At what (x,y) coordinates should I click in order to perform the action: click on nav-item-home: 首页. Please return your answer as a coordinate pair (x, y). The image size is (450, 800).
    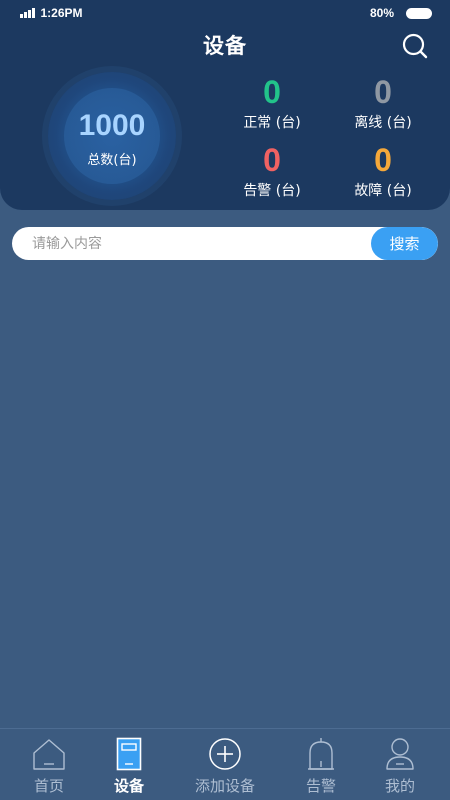
    Looking at the image, I should click on (49, 764).